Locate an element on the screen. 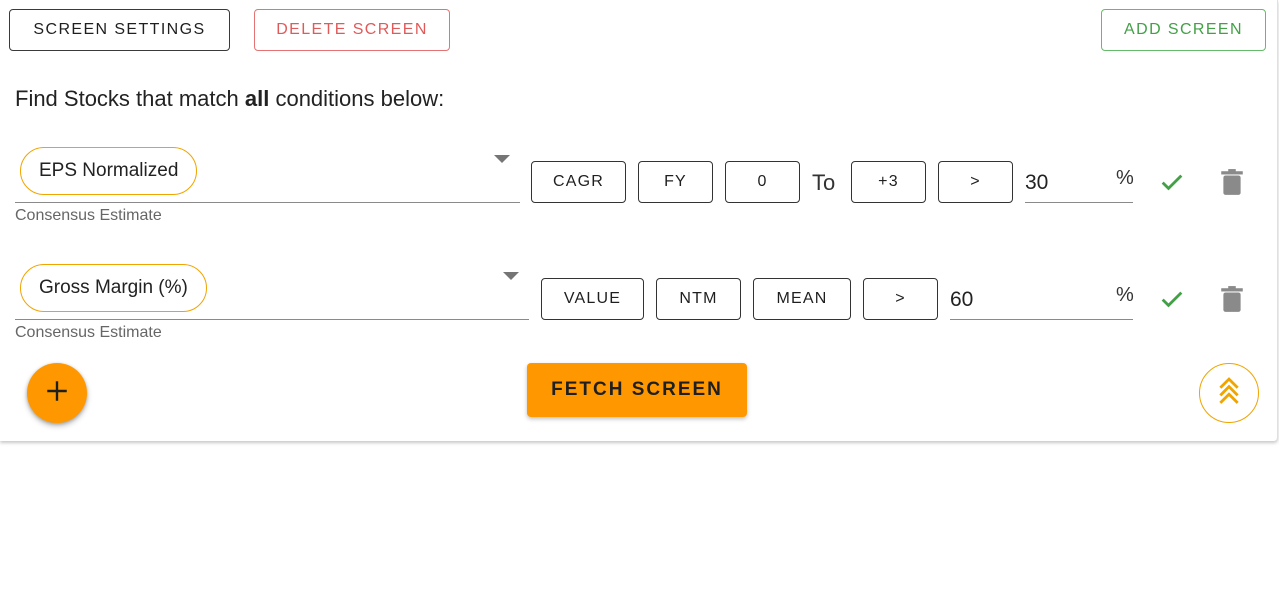  heading-suffix: conditions below: is located at coordinates (357, 98).